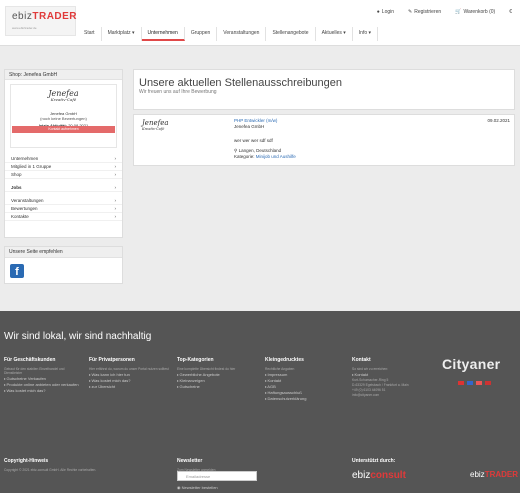 The image size is (520, 493). What do you see at coordinates (78, 336) in the screenshot?
I see `footer-title: Wir sind lokal, wir sind nachhaltig` at bounding box center [78, 336].